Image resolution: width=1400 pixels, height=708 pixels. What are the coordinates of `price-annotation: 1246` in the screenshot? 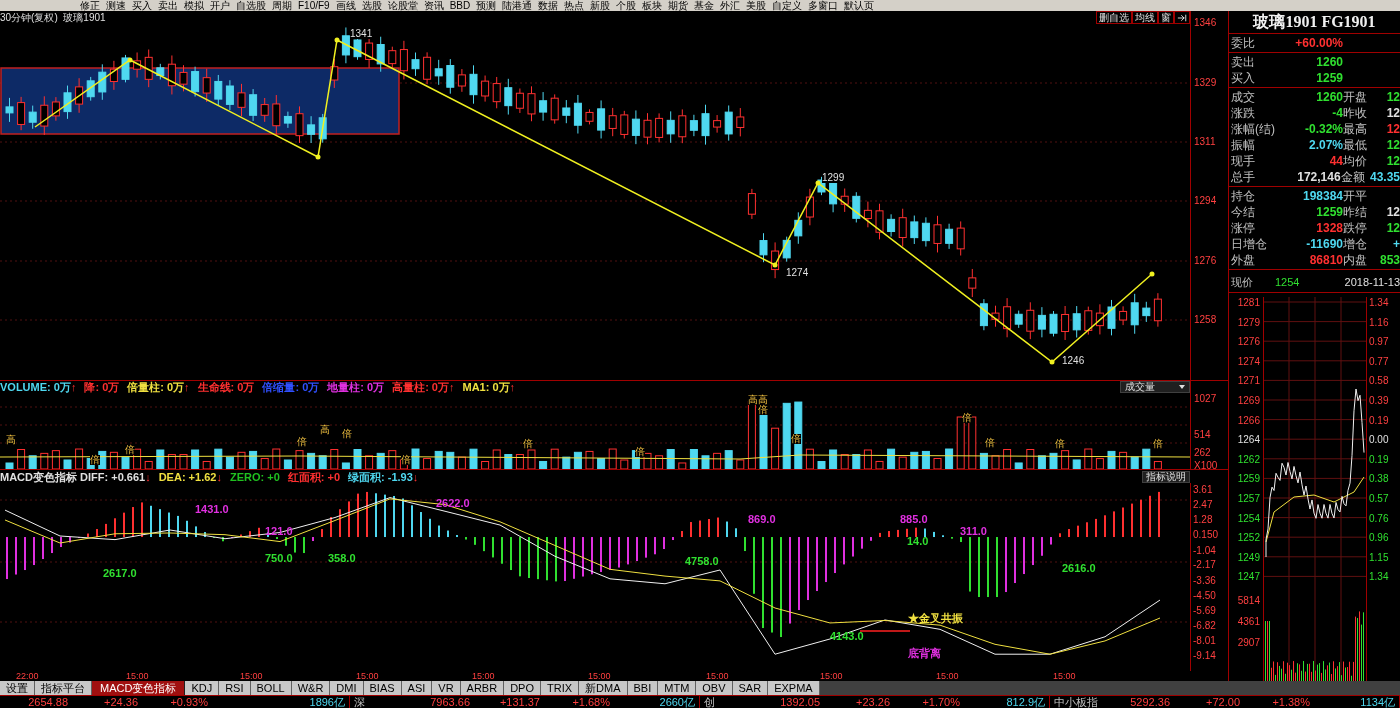 It's located at (1073, 360).